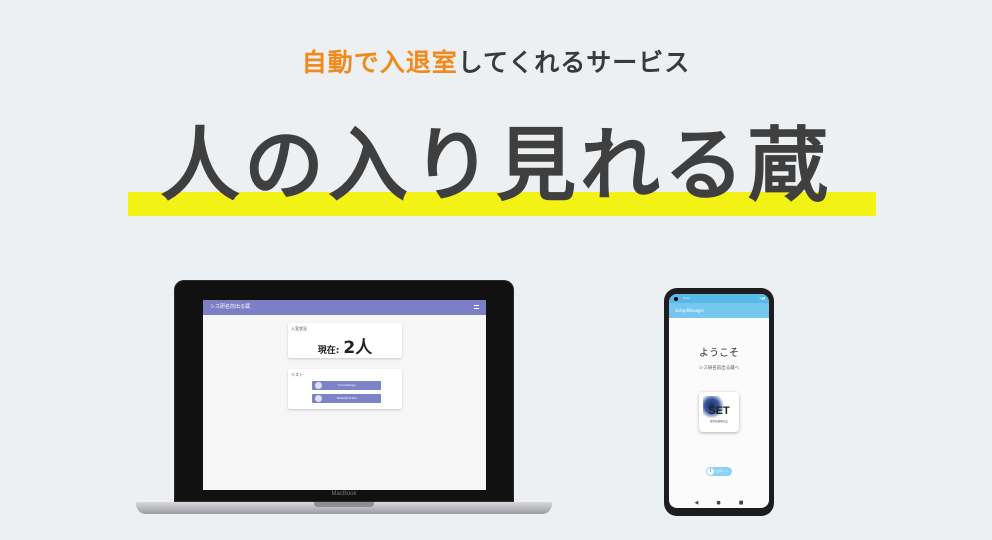 This screenshot has width=992, height=540. I want to click on logo-subtext: 創作技術研究会, so click(719, 421).